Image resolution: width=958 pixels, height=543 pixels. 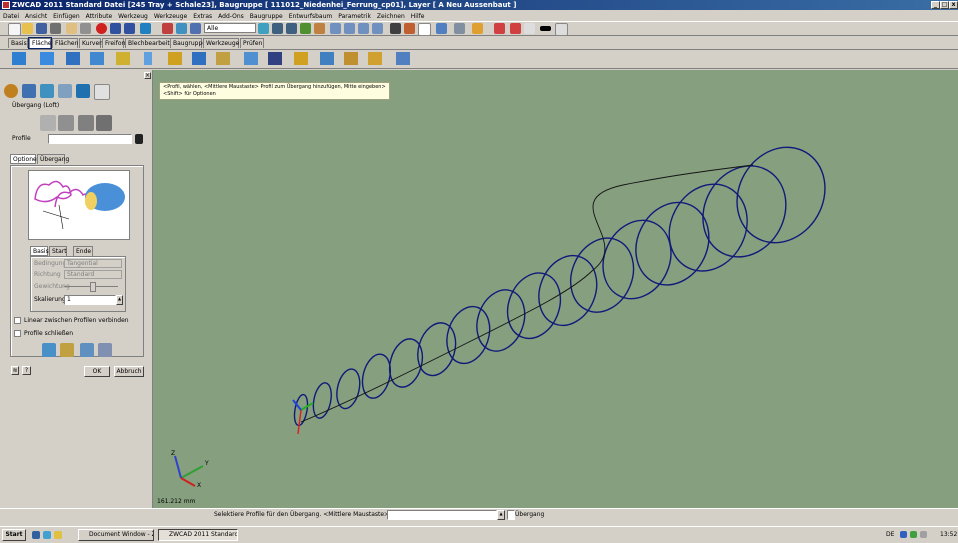 I want to click on glasses-icon, so click(x=65, y=91).